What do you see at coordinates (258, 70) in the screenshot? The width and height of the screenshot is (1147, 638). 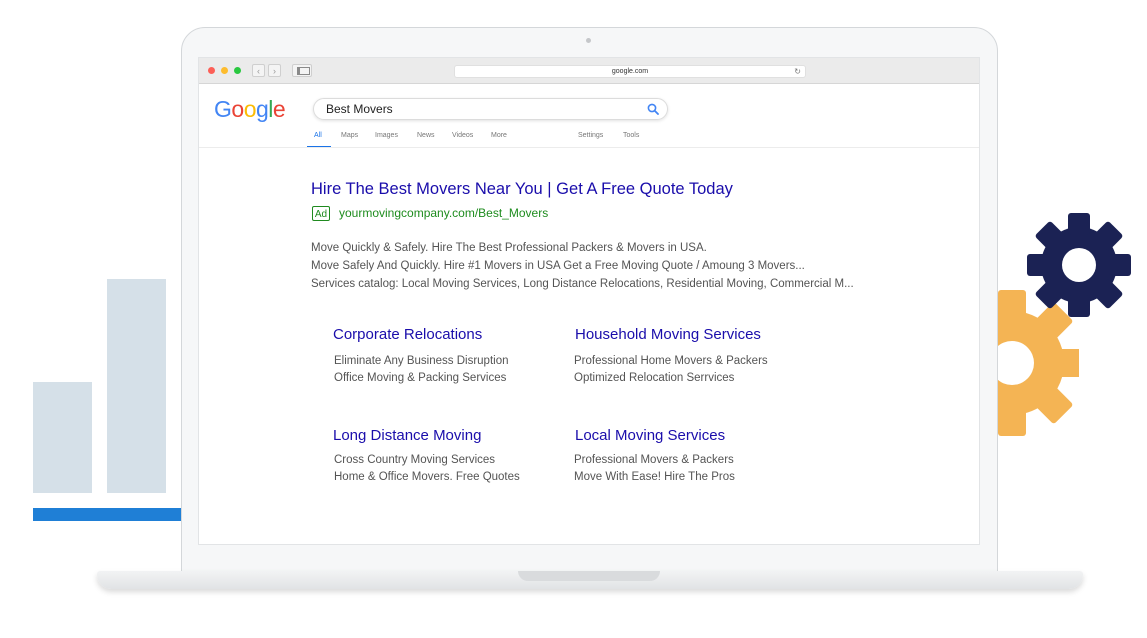 I see `back-button: ‹` at bounding box center [258, 70].